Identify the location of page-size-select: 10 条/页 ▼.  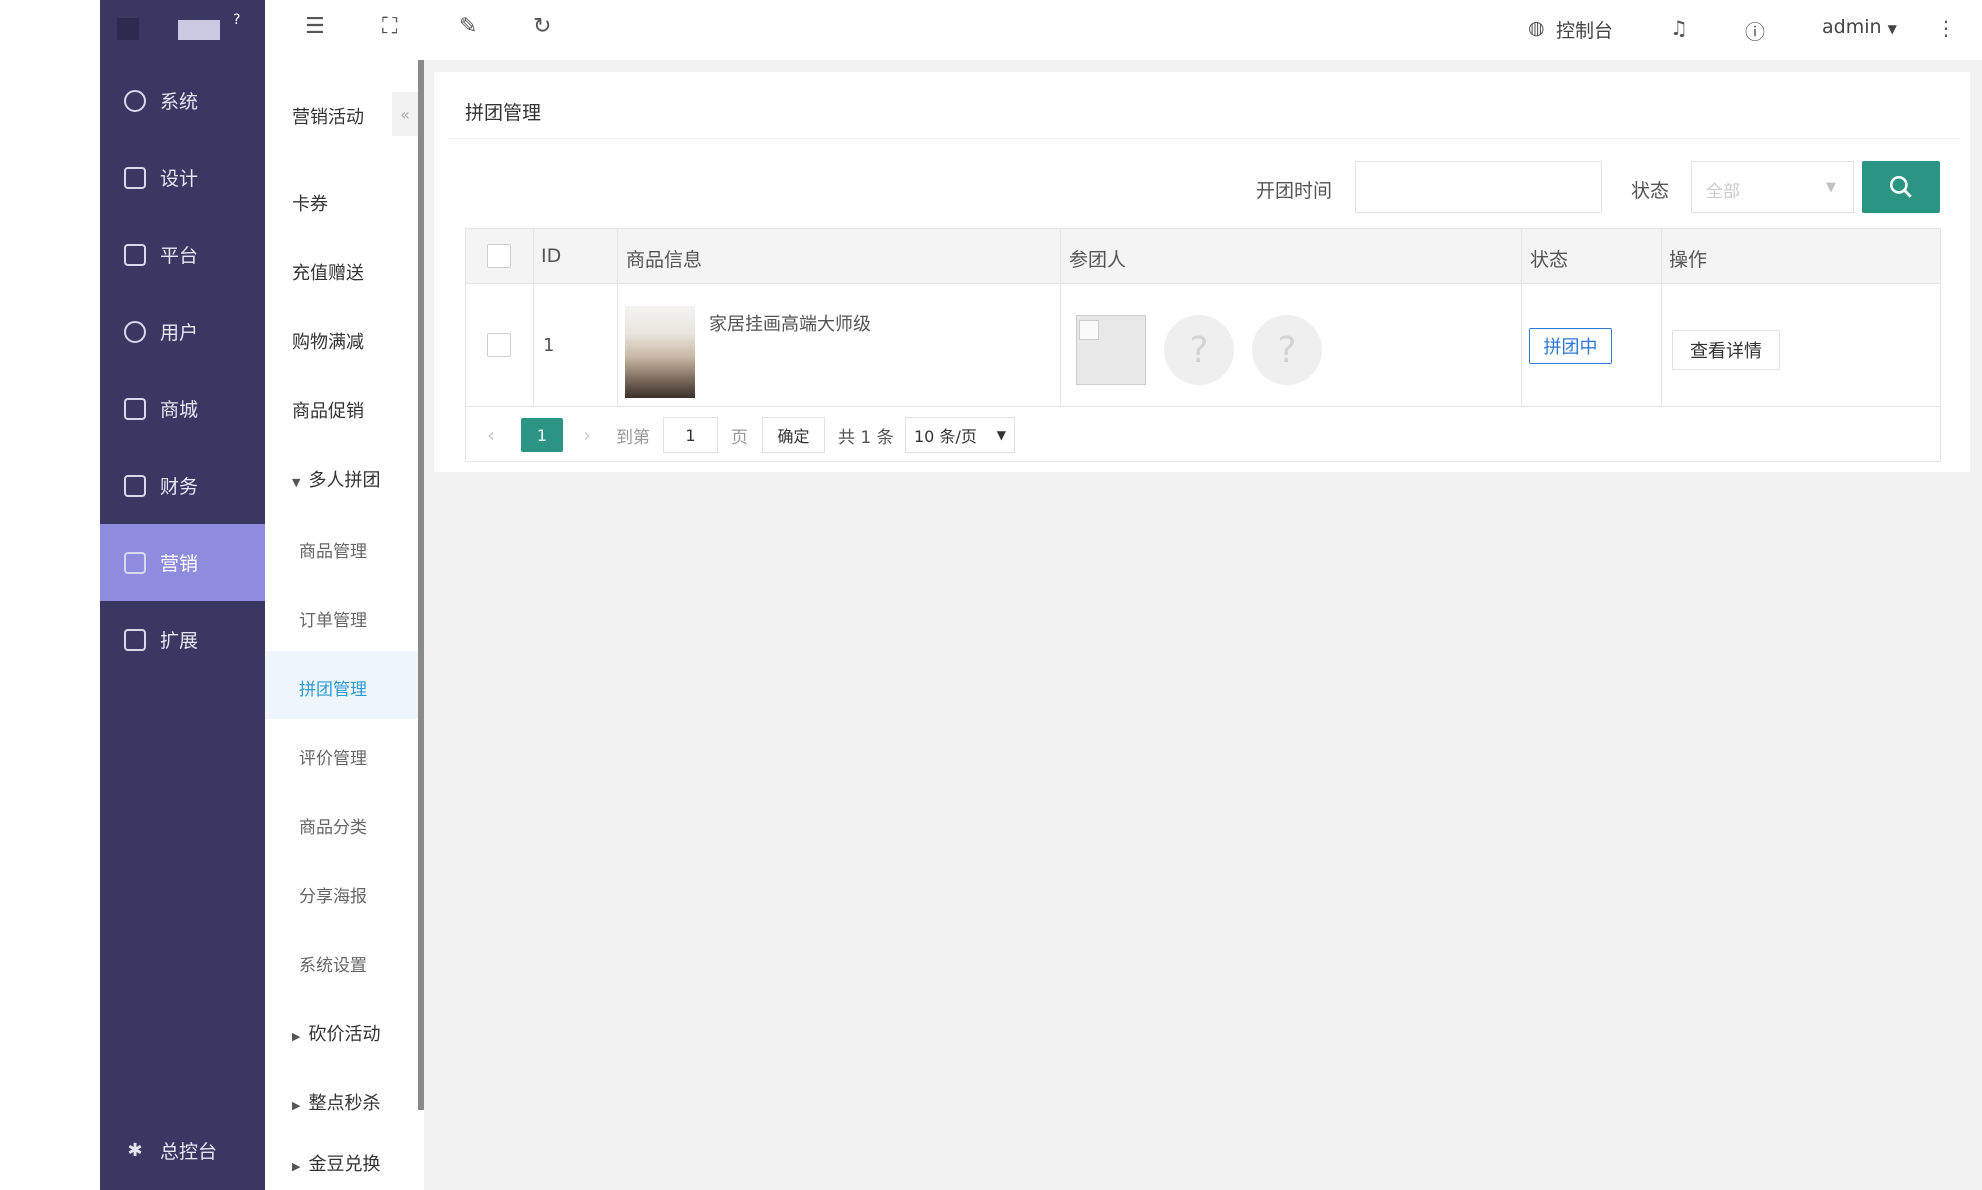
(960, 435).